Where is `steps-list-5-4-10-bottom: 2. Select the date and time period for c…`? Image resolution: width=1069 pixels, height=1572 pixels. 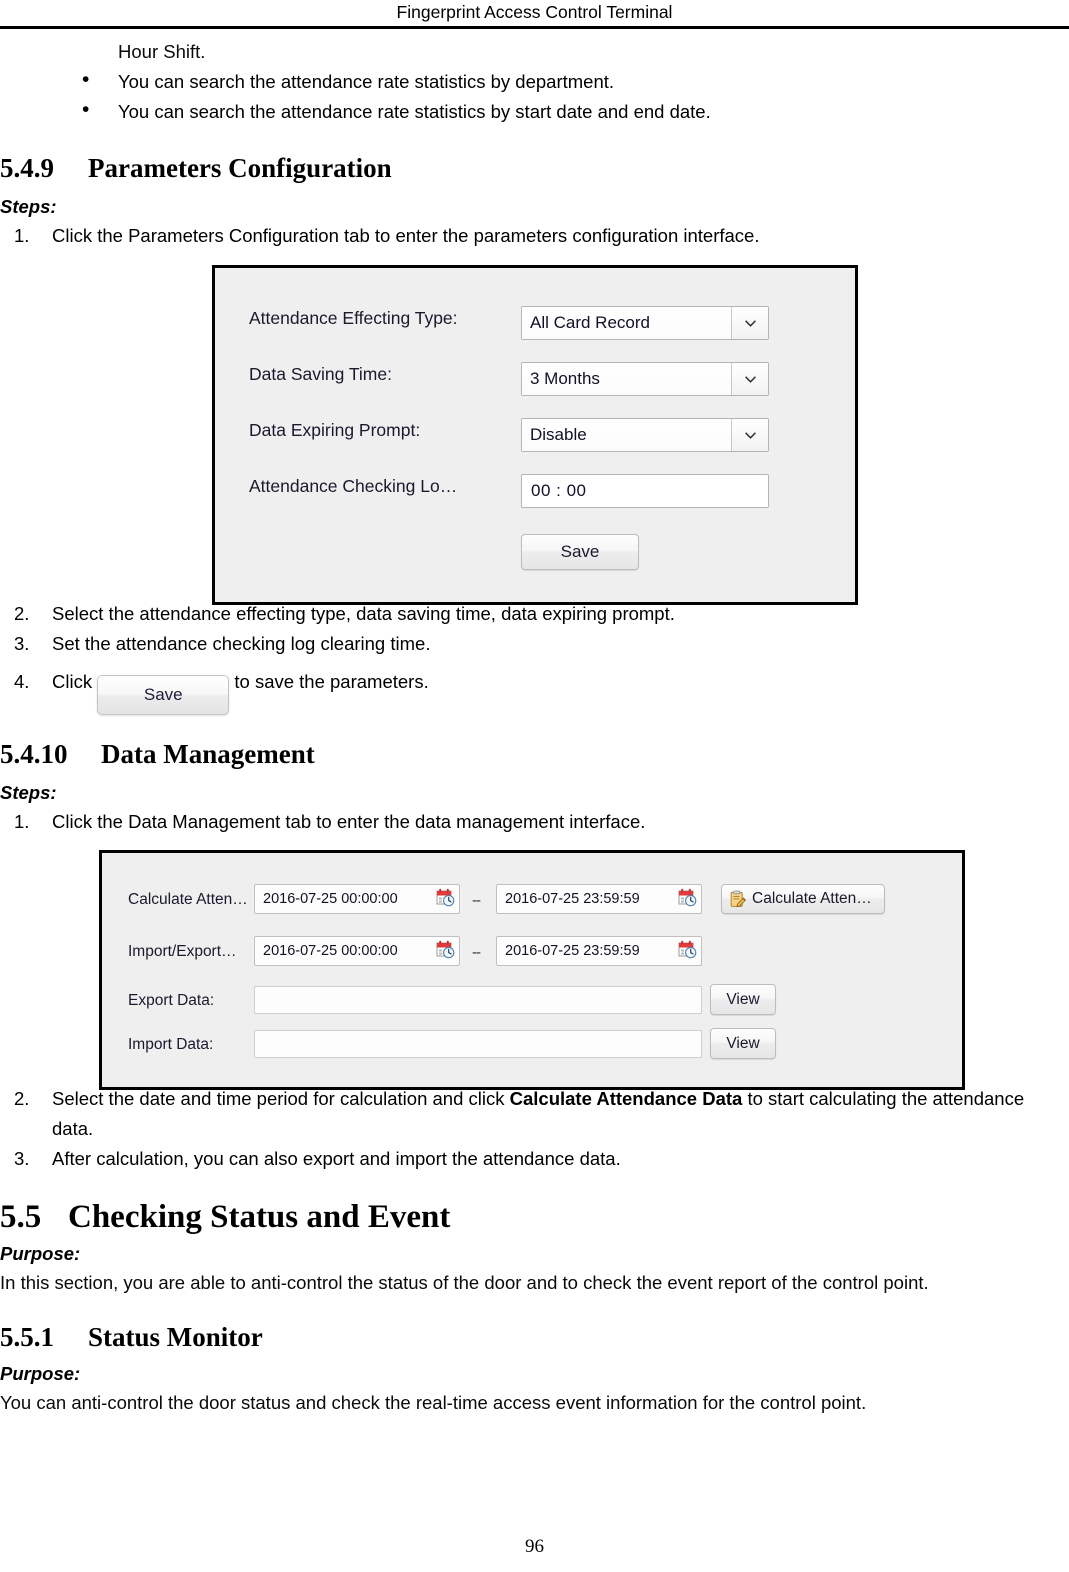
steps-list-5-4-10-bottom: 2. Select the date and time period for c… is located at coordinates (534, 1129).